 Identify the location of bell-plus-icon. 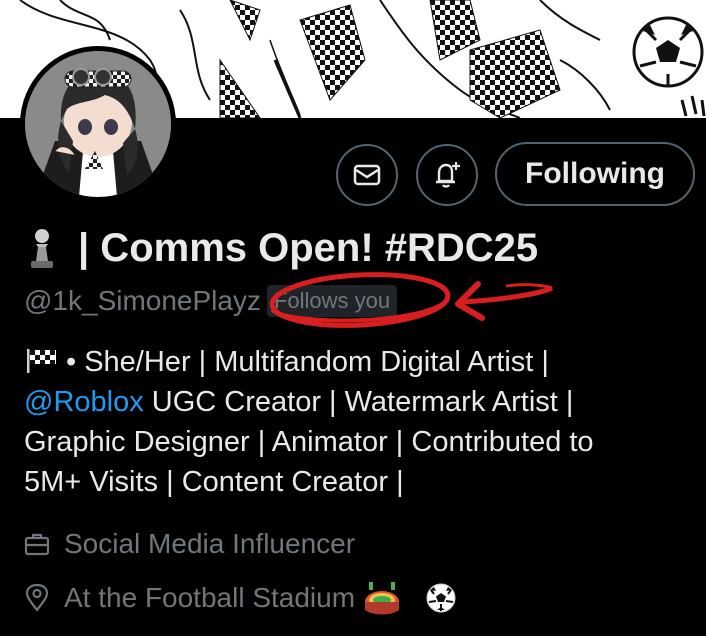
(448, 175).